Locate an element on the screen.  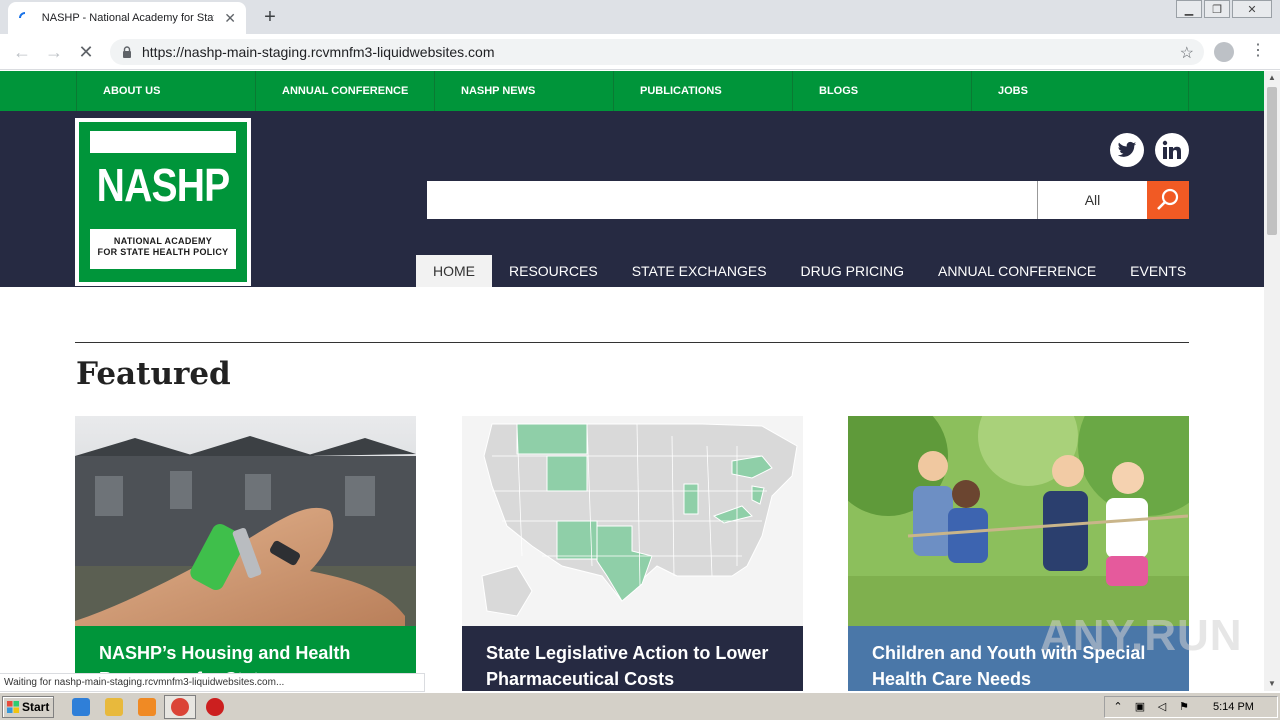
system-tray: ⌃ ▣ ◁ ⚑ 5:14 PM is located at coordinates (1191, 707).